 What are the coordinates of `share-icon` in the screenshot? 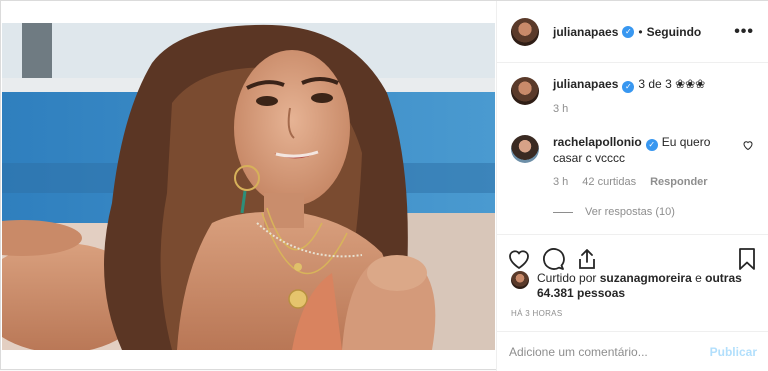 It's located at (587, 259).